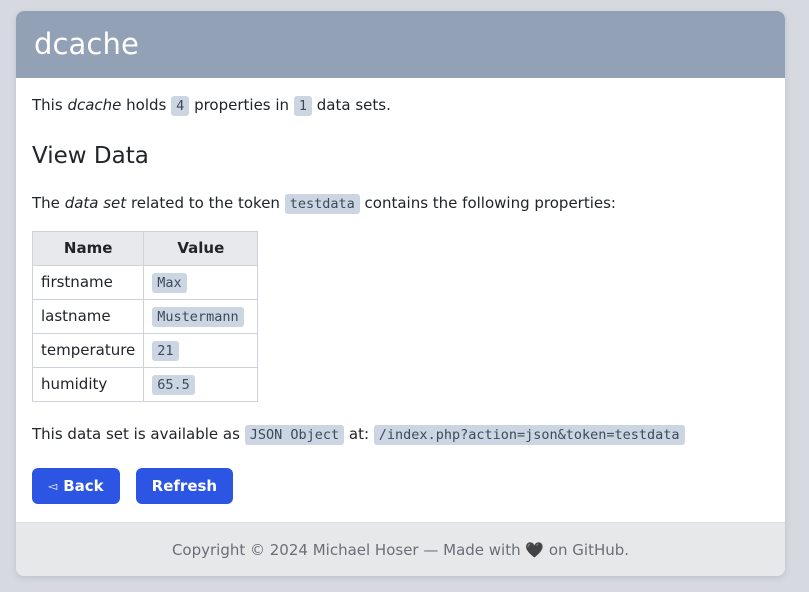 The height and width of the screenshot is (592, 809). Describe the element at coordinates (83, 486) in the screenshot. I see `back-button-label: Back` at that location.